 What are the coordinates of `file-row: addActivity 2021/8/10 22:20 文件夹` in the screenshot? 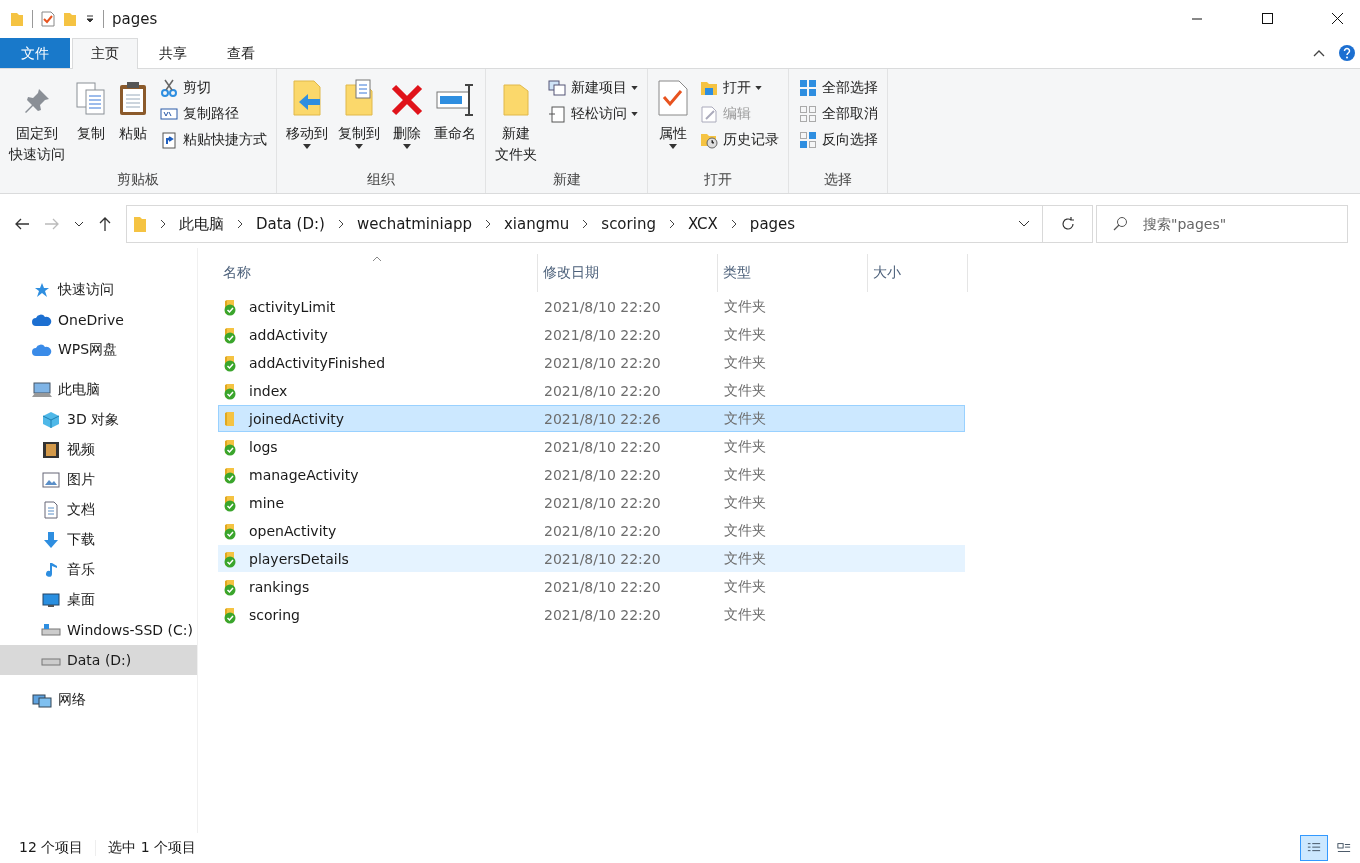 It's located at (591, 334).